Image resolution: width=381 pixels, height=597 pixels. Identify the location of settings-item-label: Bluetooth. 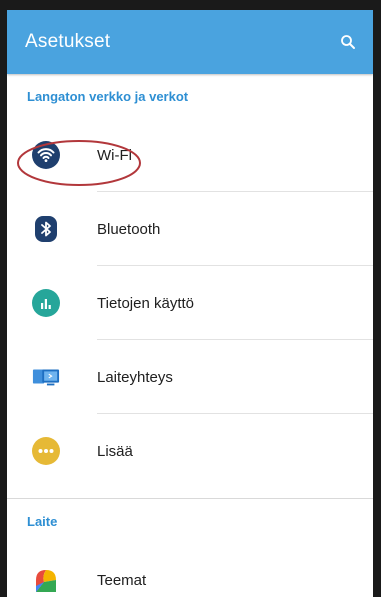
(129, 229).